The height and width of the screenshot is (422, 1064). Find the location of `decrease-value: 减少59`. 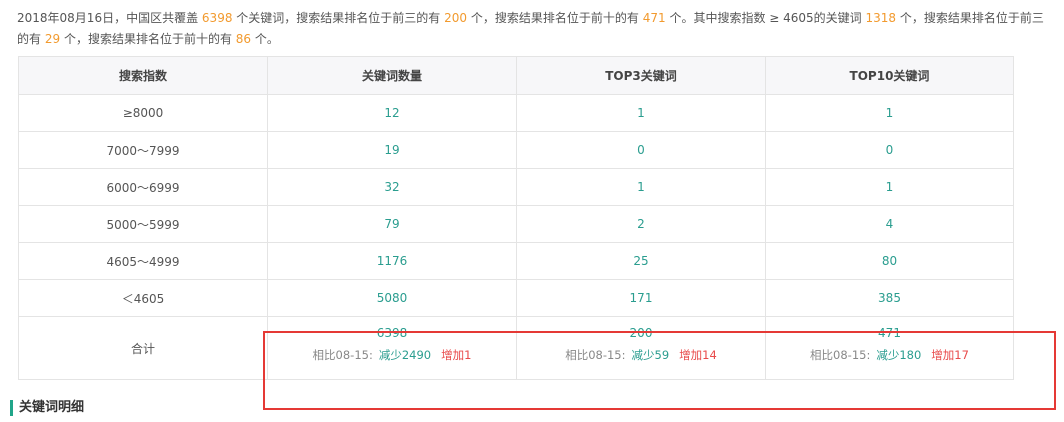

decrease-value: 减少59 is located at coordinates (650, 355).